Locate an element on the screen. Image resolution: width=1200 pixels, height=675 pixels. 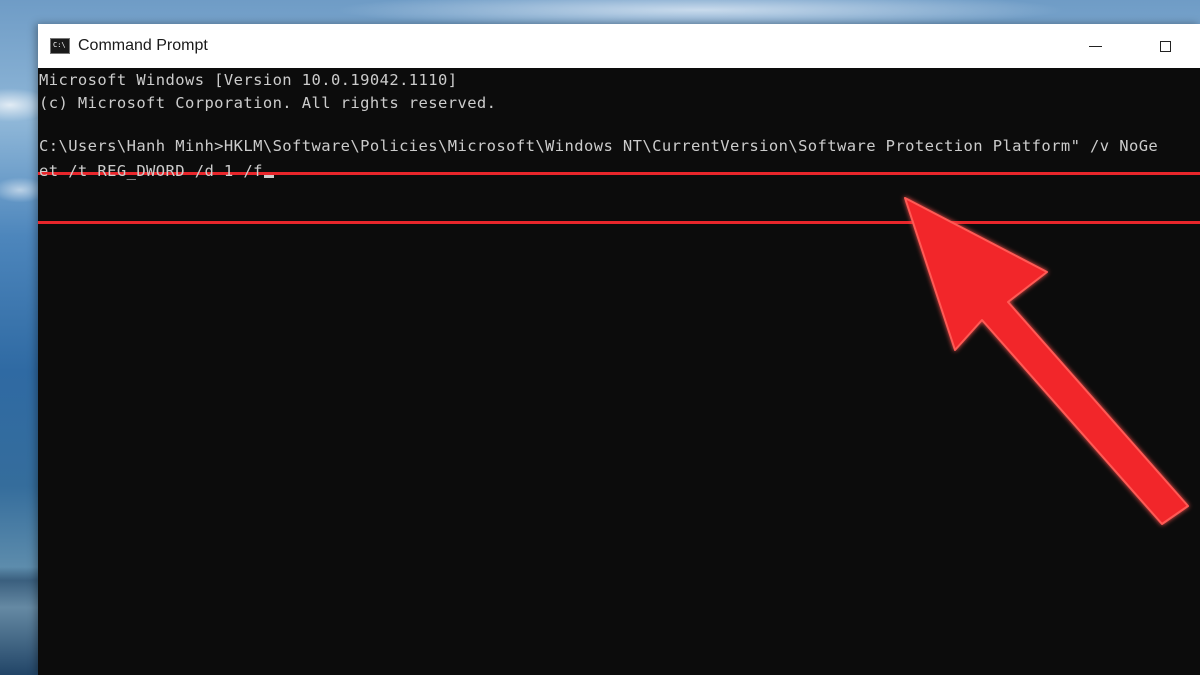
title-bar: Command Prompt is located at coordinates (619, 46).